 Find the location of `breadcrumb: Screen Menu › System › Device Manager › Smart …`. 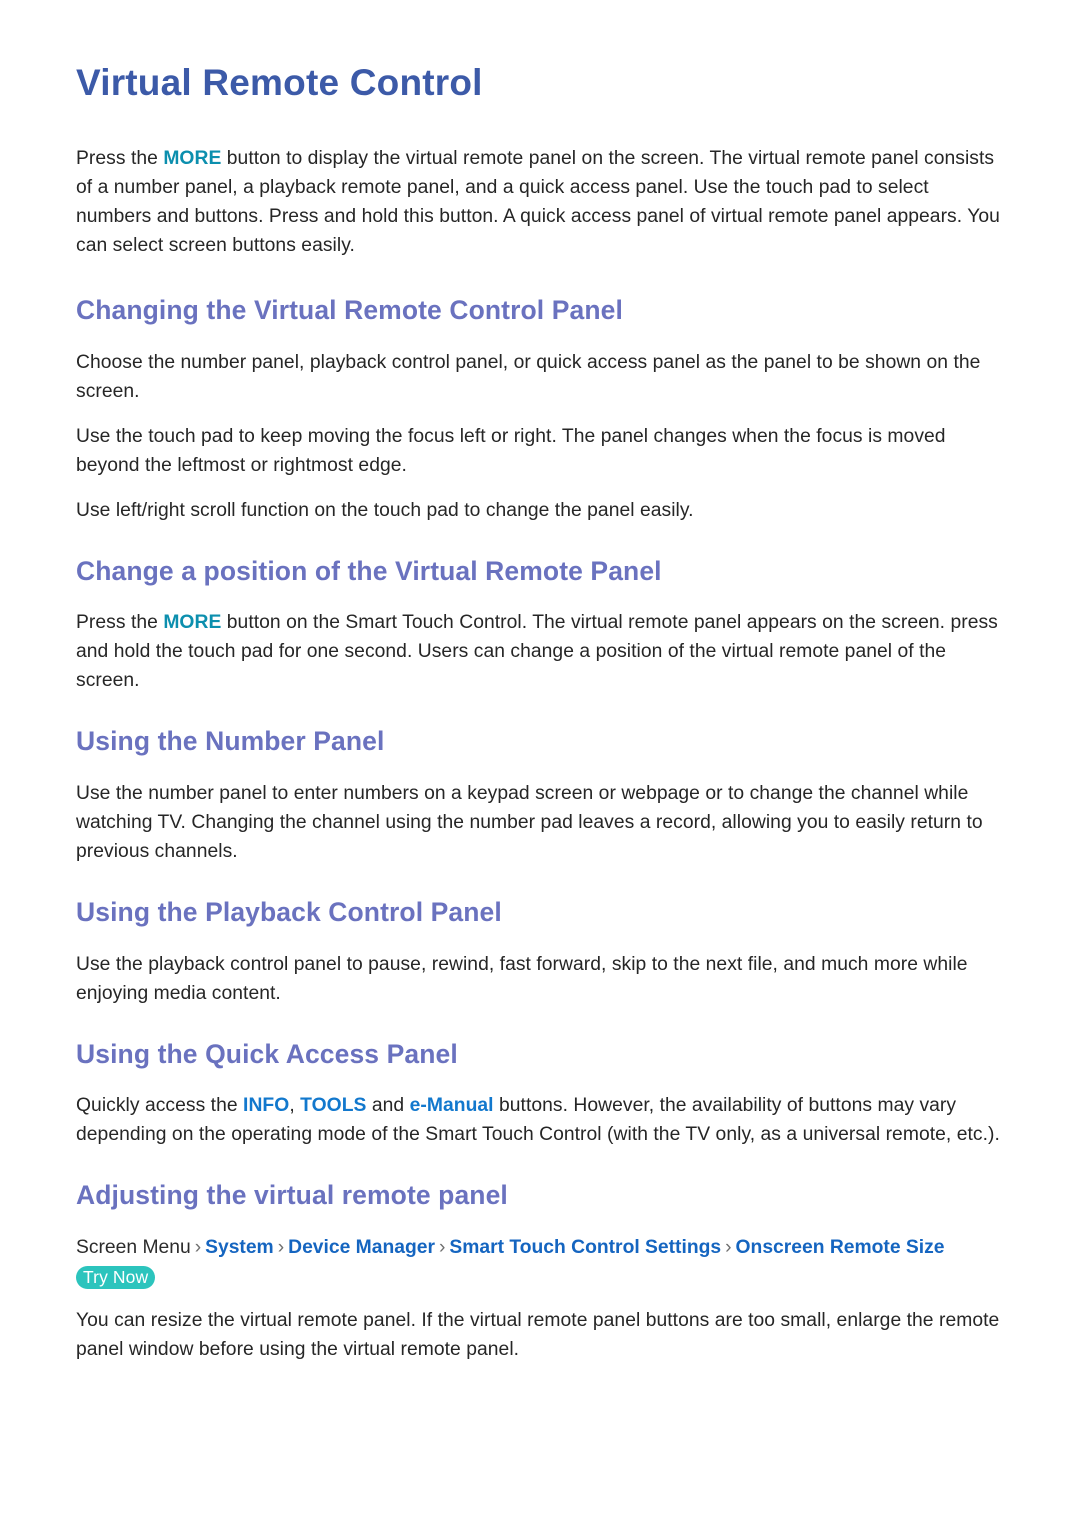

breadcrumb: Screen Menu › System › Device Manager › Smart … is located at coordinates (546, 1248).